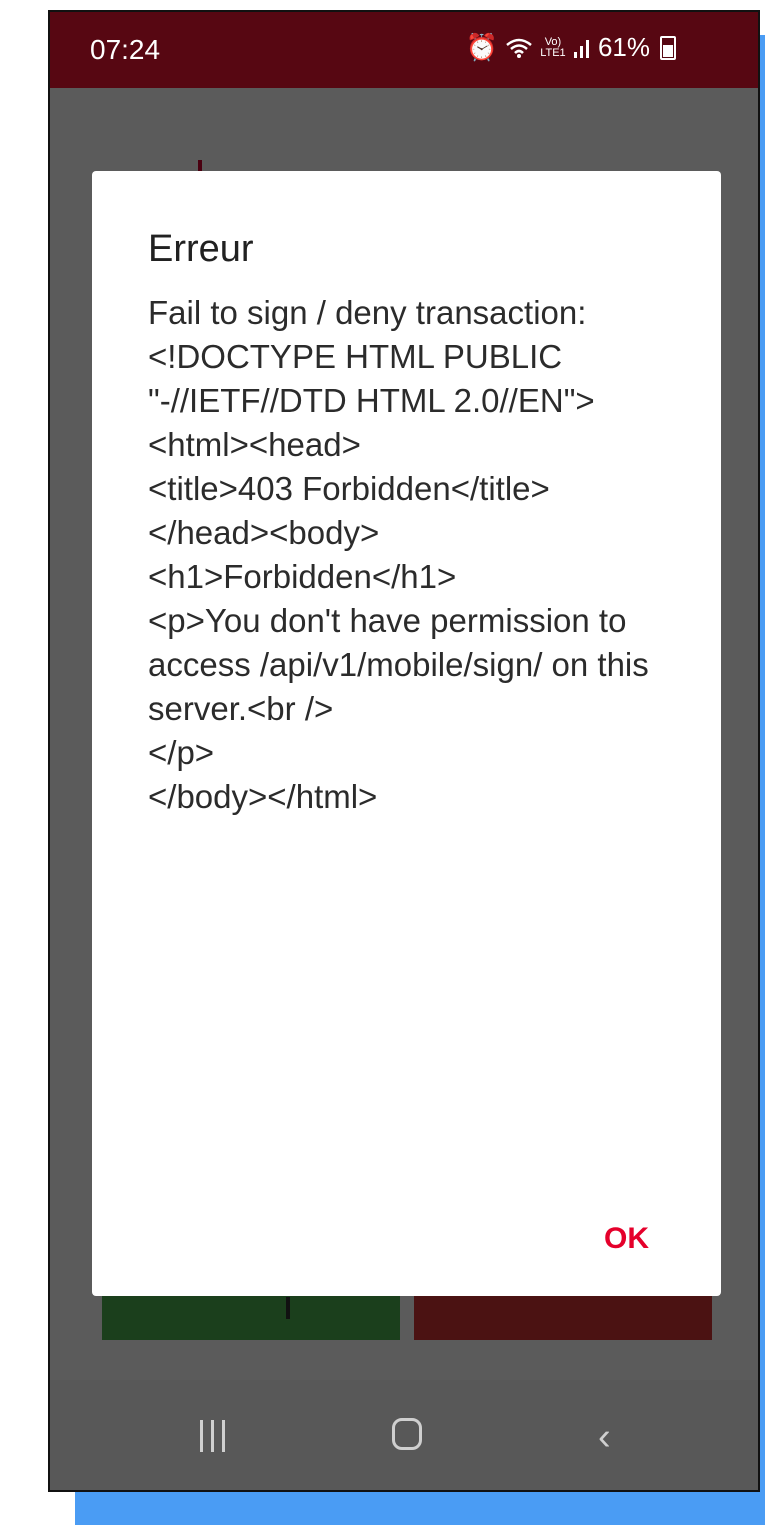 The width and height of the screenshot is (767, 1527). Describe the element at coordinates (553, 47) in the screenshot. I see `network-type: Vo) LTE1` at that location.